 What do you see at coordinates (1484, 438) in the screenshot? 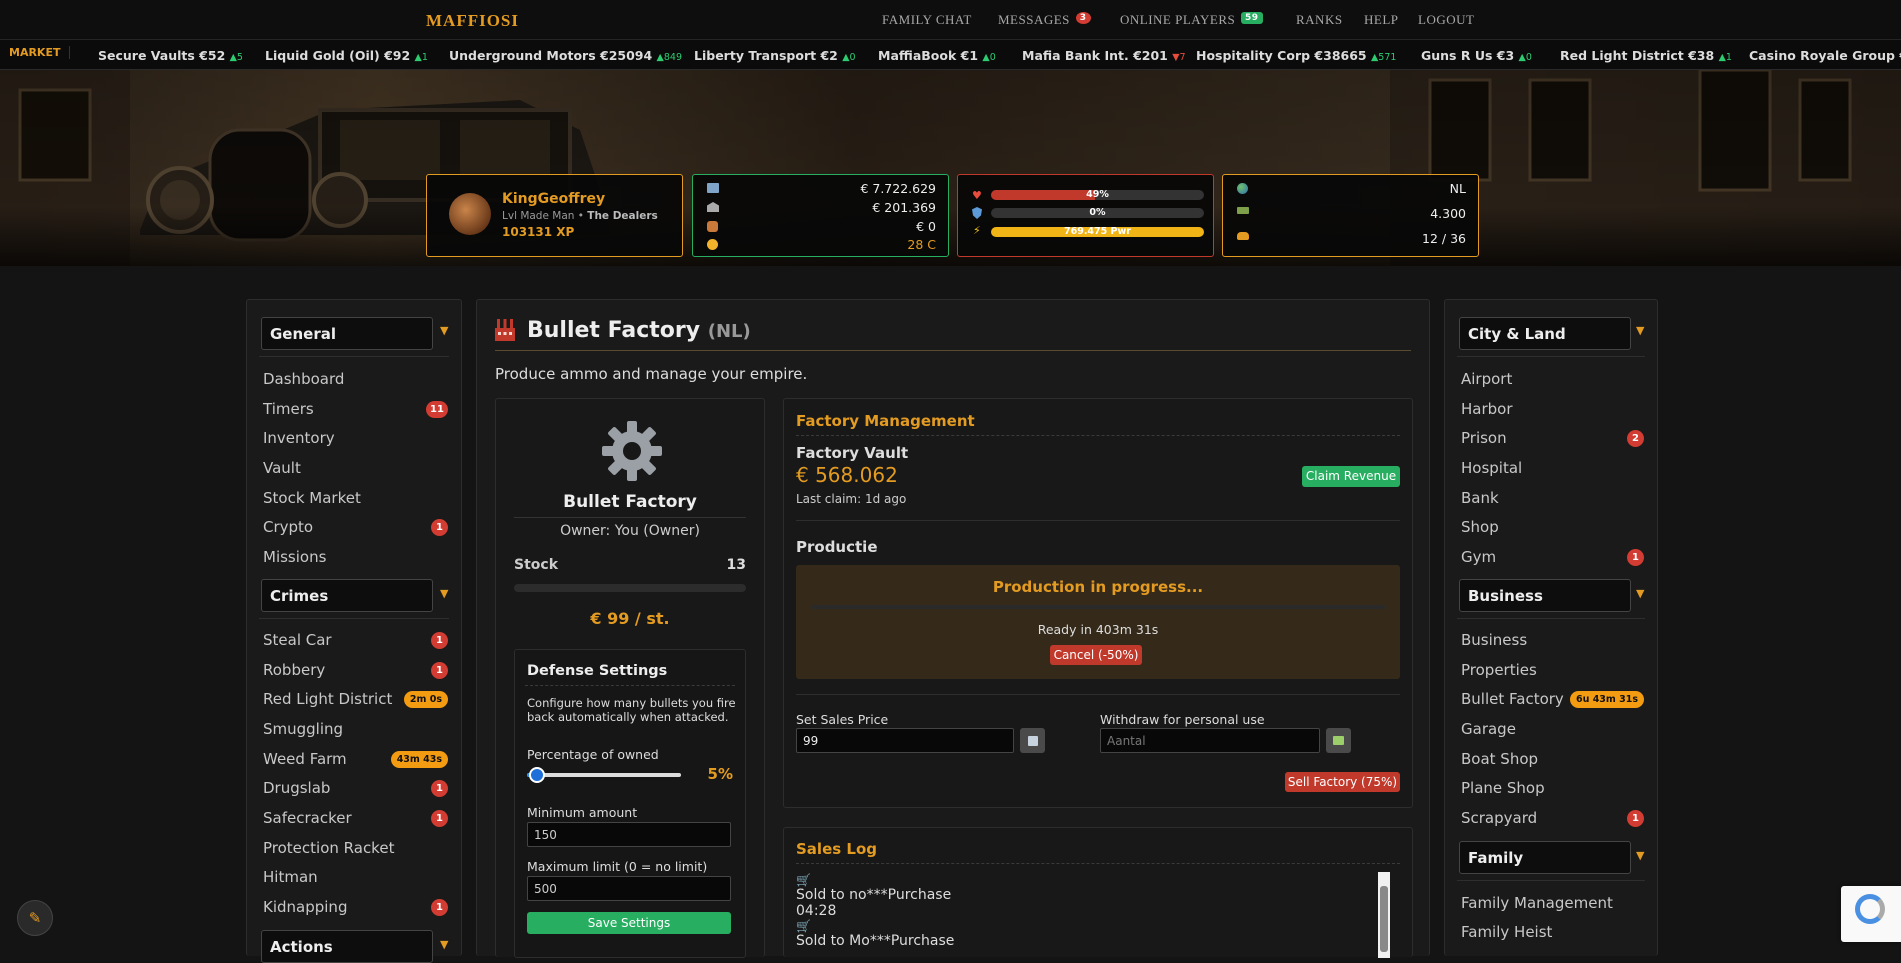
I see `sidebar-item-prison: Prison` at bounding box center [1484, 438].